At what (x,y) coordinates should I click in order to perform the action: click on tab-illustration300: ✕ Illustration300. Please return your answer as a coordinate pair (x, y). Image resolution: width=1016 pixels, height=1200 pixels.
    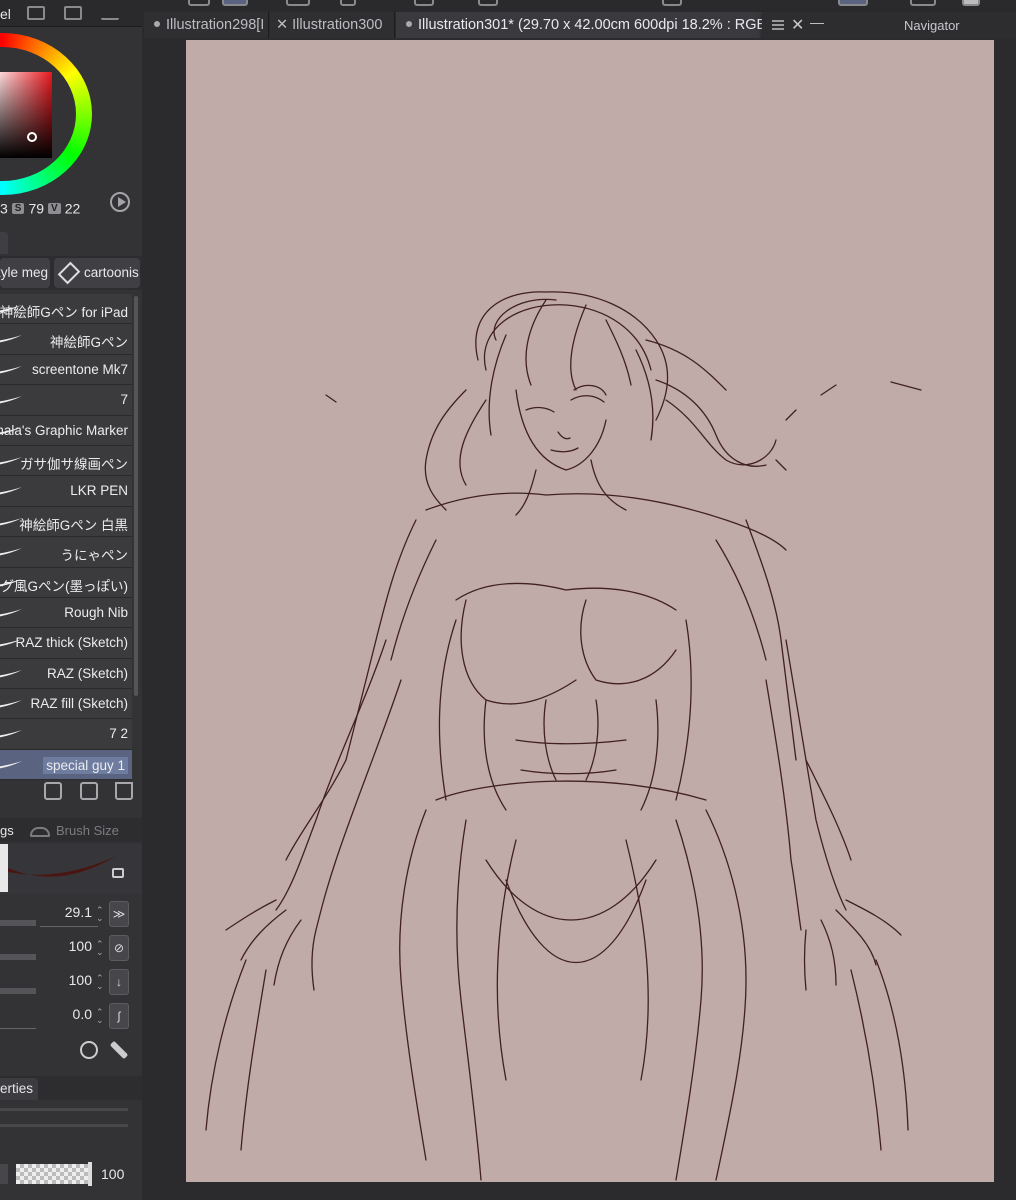
    Looking at the image, I should click on (332, 25).